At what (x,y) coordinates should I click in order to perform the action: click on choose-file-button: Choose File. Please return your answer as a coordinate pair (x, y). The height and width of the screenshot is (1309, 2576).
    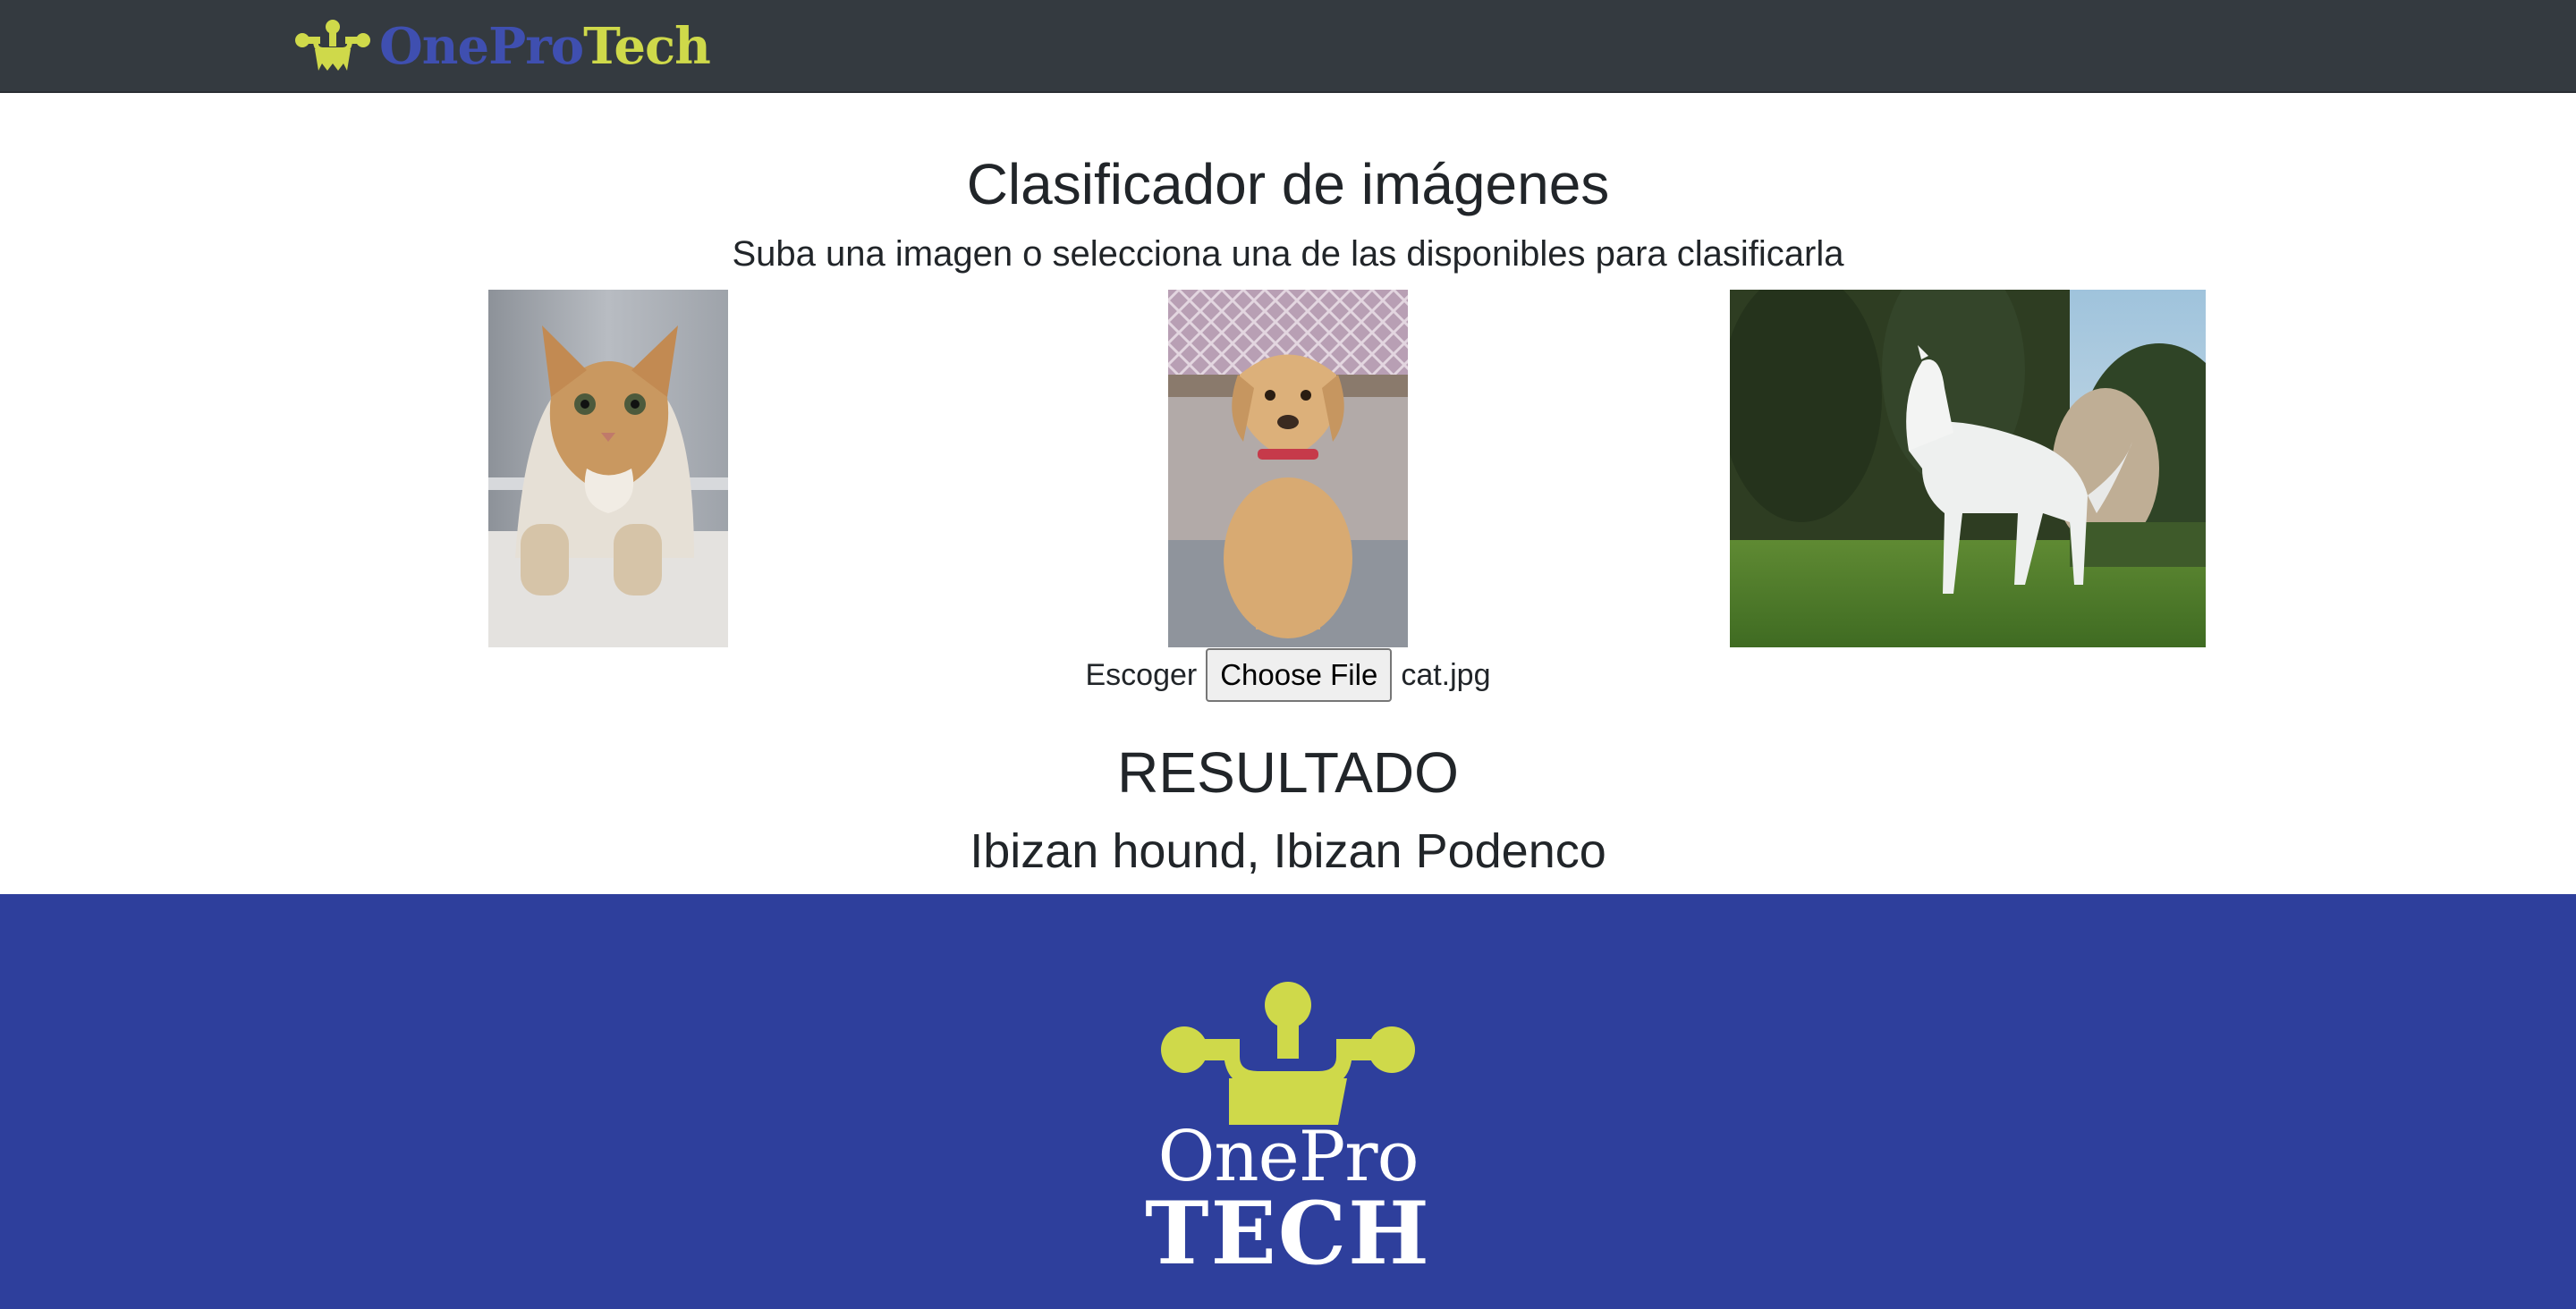
    Looking at the image, I should click on (1299, 675).